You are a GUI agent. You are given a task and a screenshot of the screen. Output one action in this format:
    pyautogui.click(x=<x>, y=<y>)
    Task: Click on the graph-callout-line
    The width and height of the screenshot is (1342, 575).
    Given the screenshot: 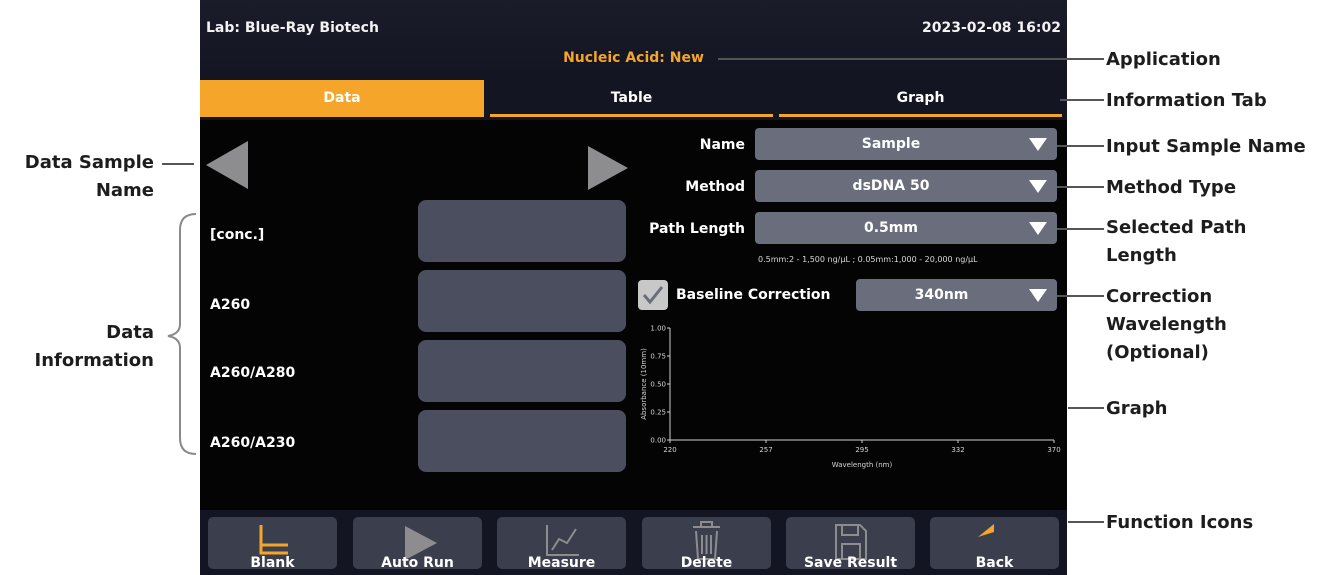 What is the action you would take?
    pyautogui.click(x=1086, y=408)
    